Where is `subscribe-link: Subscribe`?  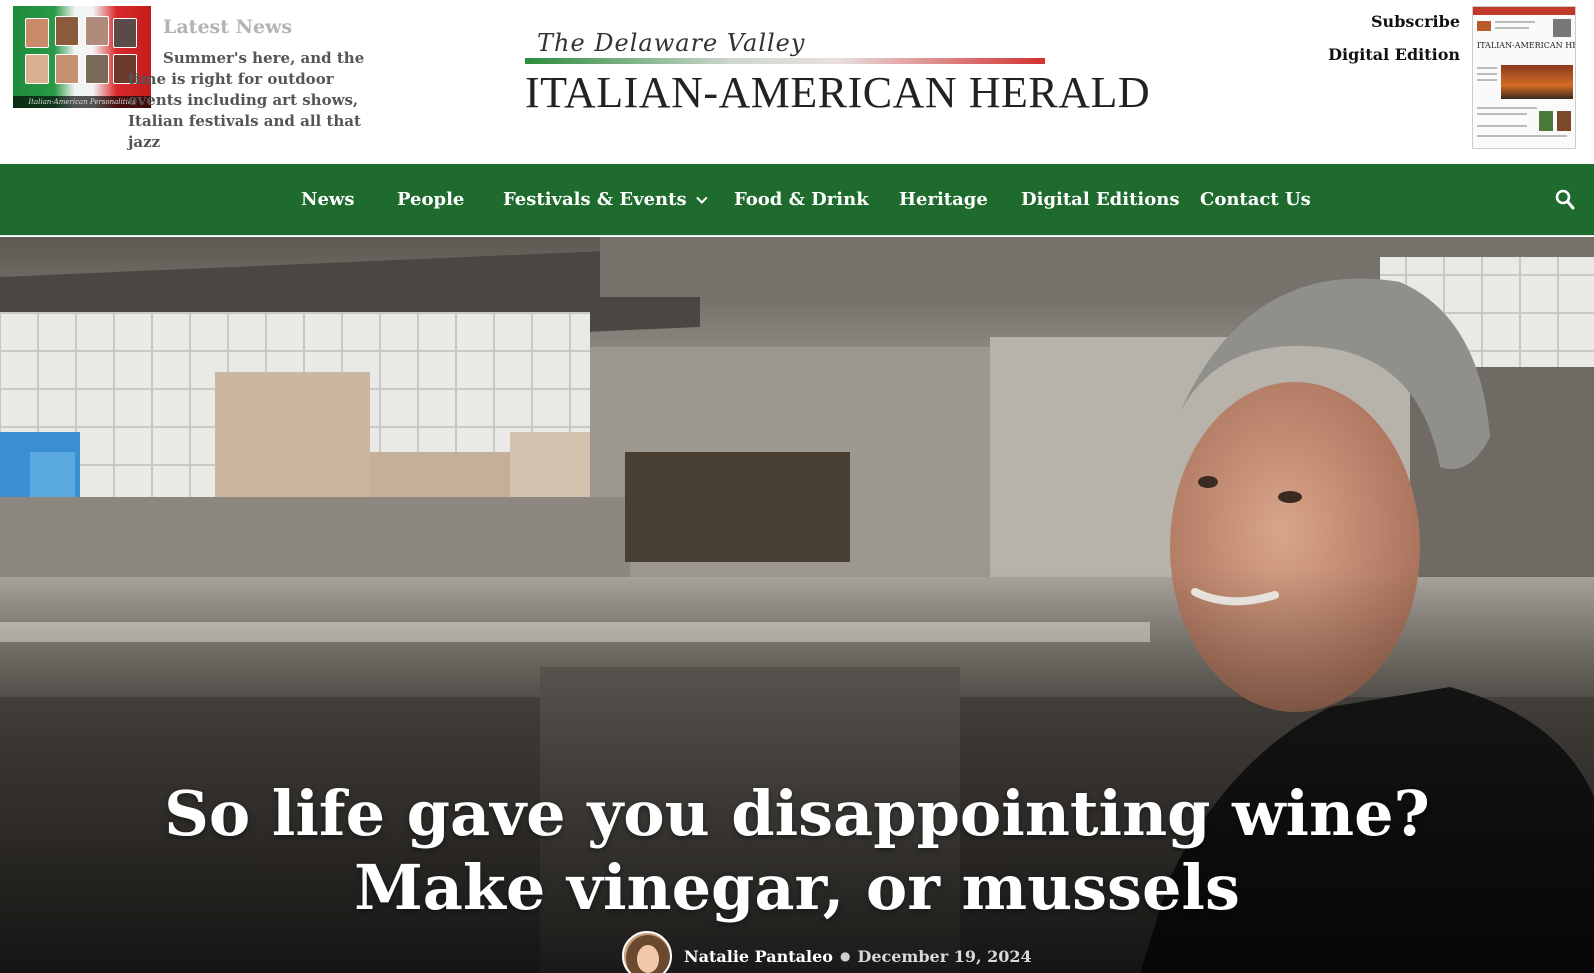 subscribe-link: Subscribe is located at coordinates (1415, 21).